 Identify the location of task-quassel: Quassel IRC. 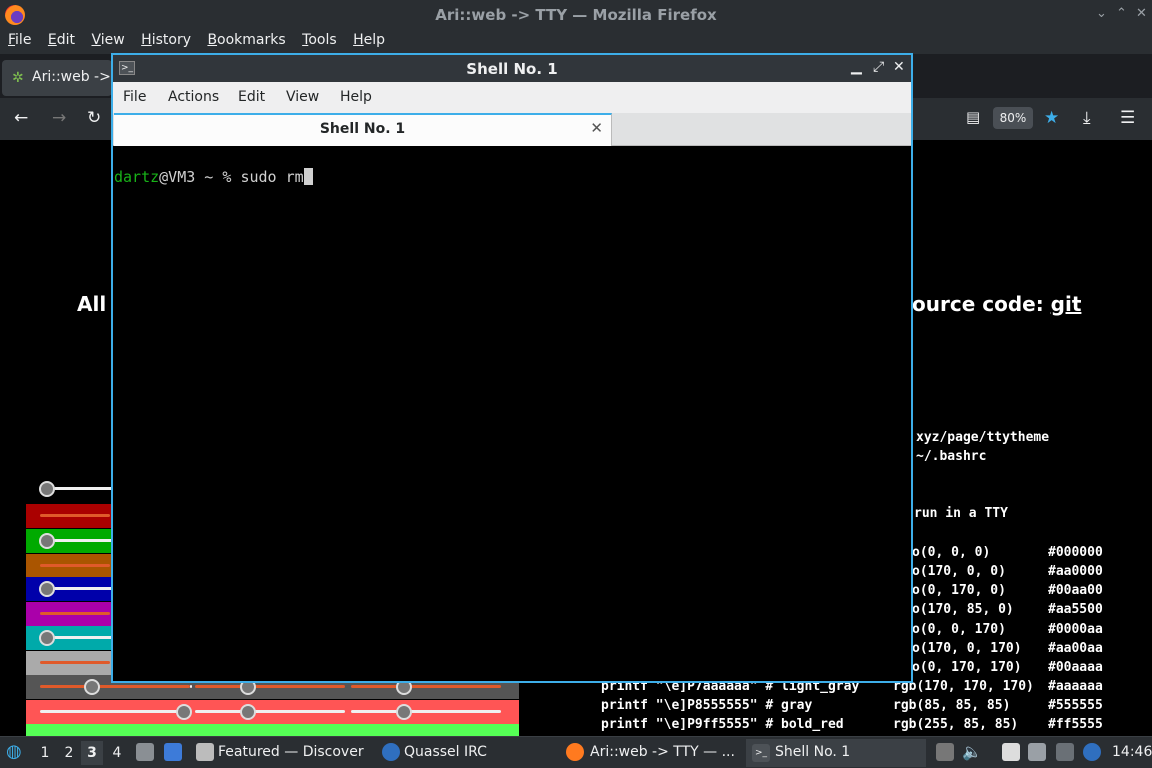
(466, 753).